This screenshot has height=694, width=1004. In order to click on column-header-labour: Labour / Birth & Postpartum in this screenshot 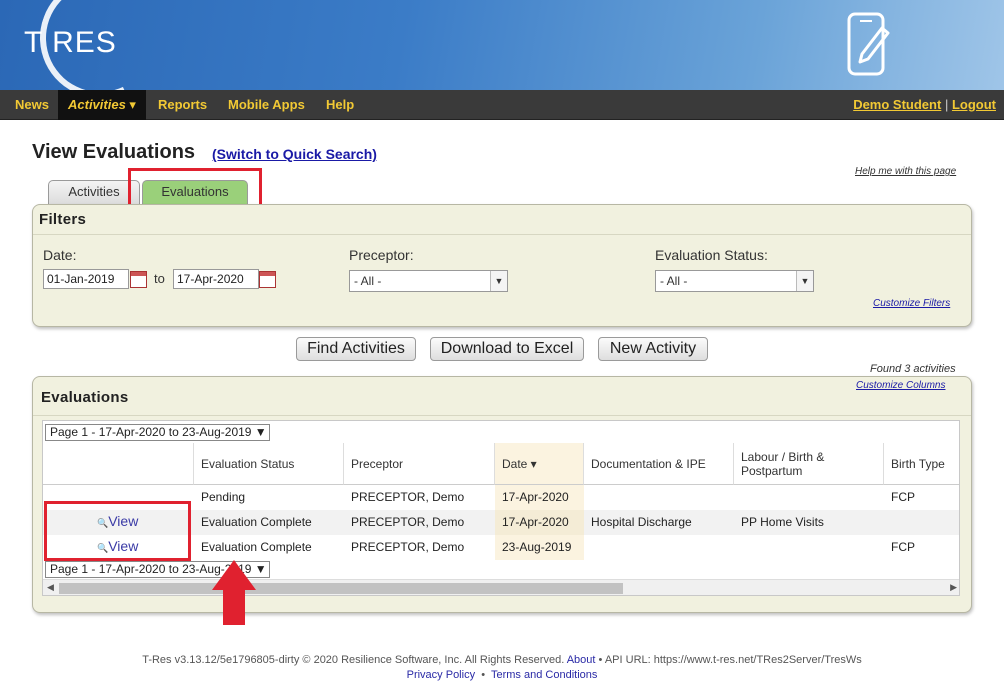, I will do `click(809, 464)`.